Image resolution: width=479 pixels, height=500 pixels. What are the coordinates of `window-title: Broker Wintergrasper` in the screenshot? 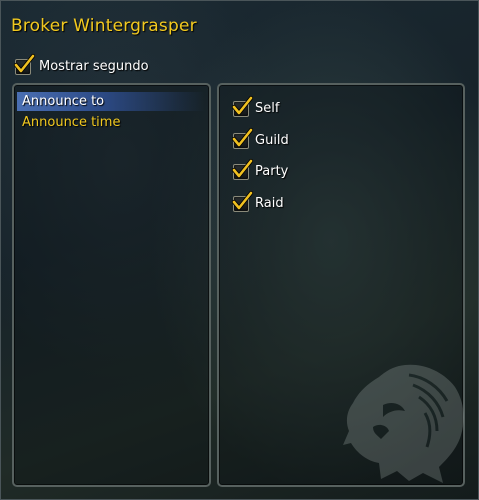 It's located at (104, 26).